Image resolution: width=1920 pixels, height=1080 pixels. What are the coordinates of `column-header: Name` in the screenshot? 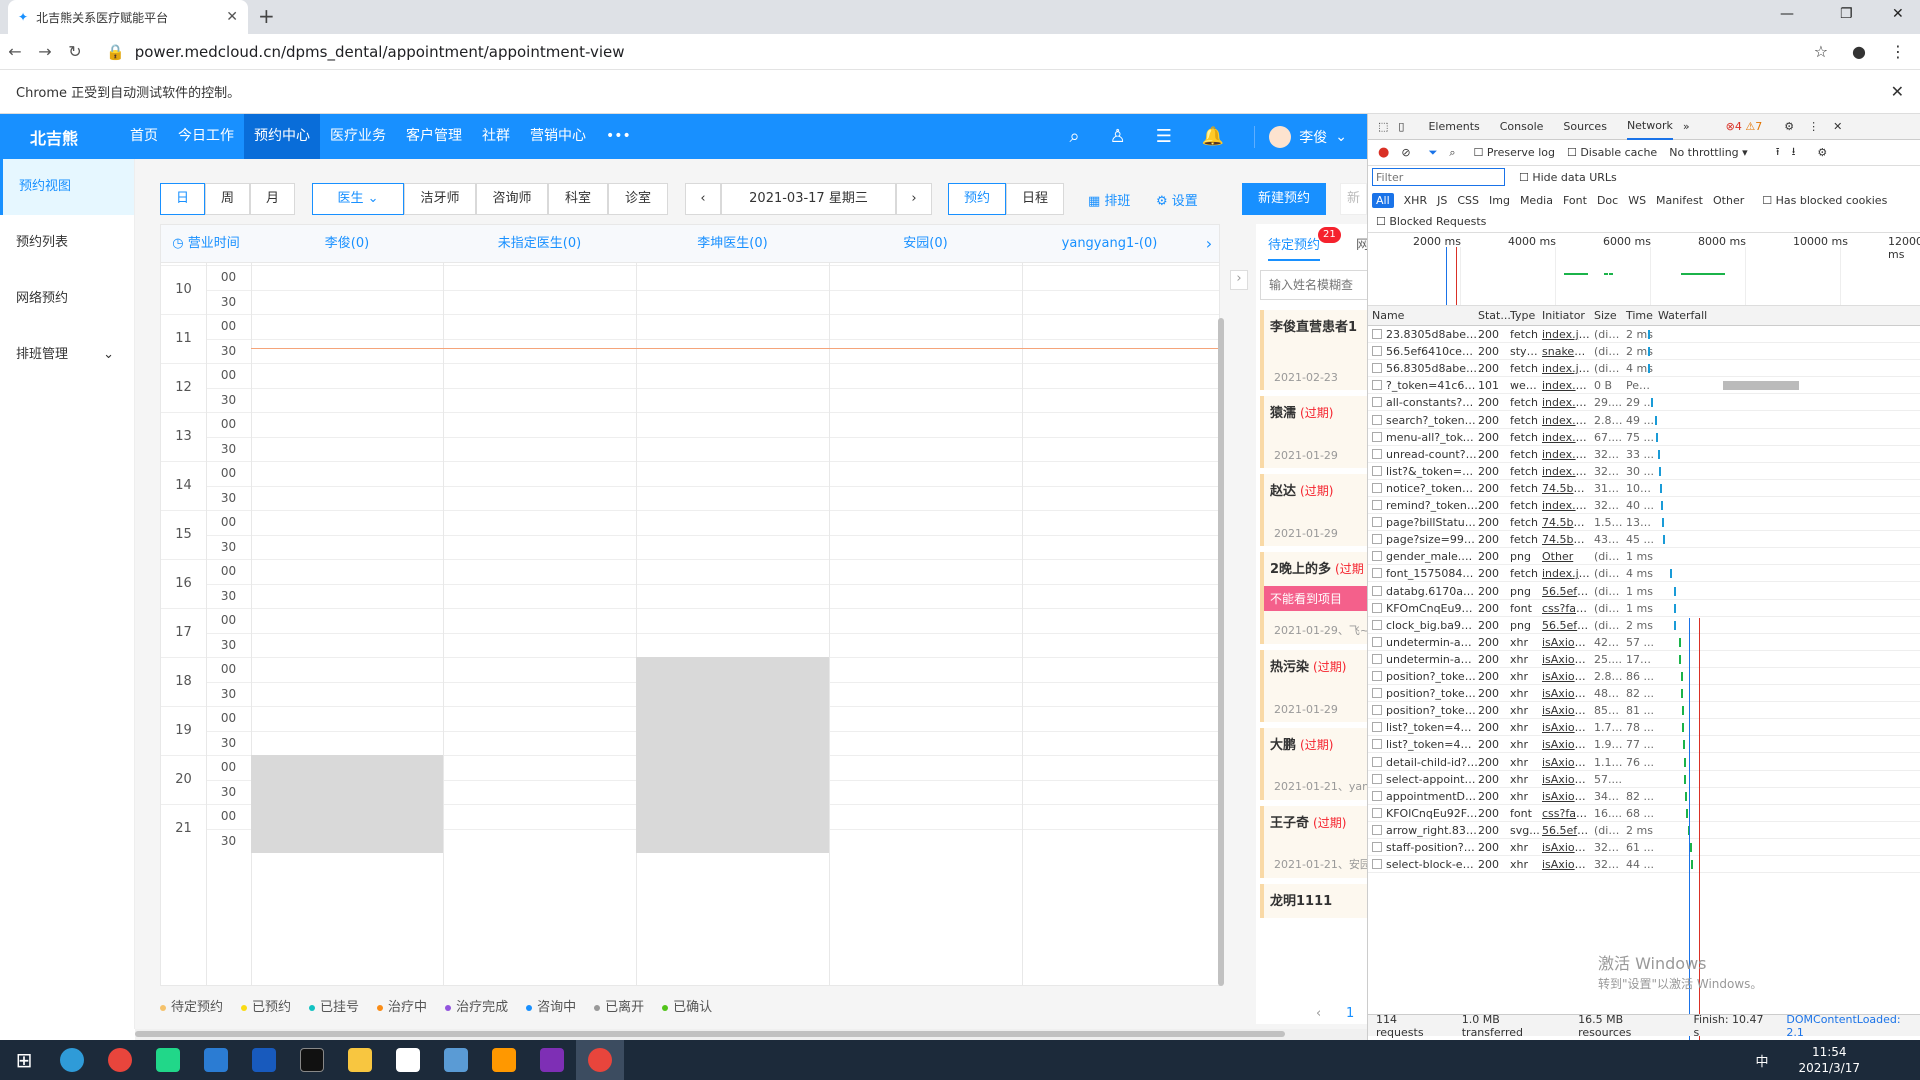 It's located at (1388, 315).